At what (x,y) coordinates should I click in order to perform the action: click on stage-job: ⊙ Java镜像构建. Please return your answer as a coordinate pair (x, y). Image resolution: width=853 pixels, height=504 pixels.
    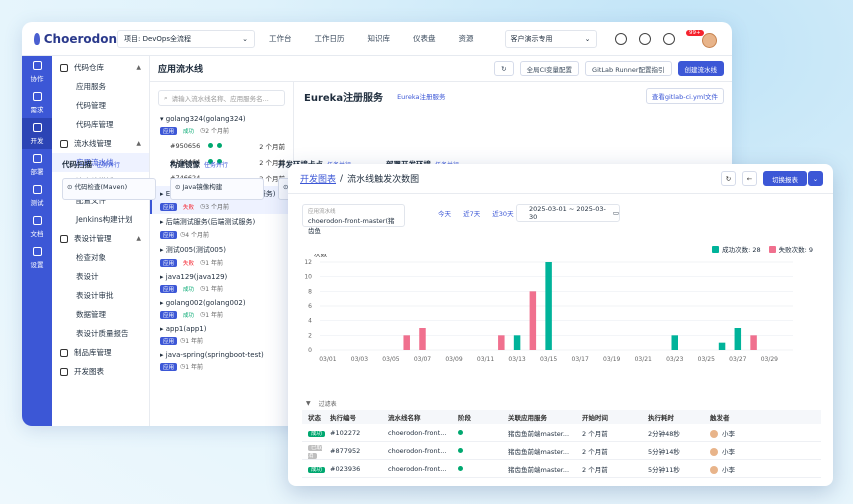
    Looking at the image, I should click on (217, 189).